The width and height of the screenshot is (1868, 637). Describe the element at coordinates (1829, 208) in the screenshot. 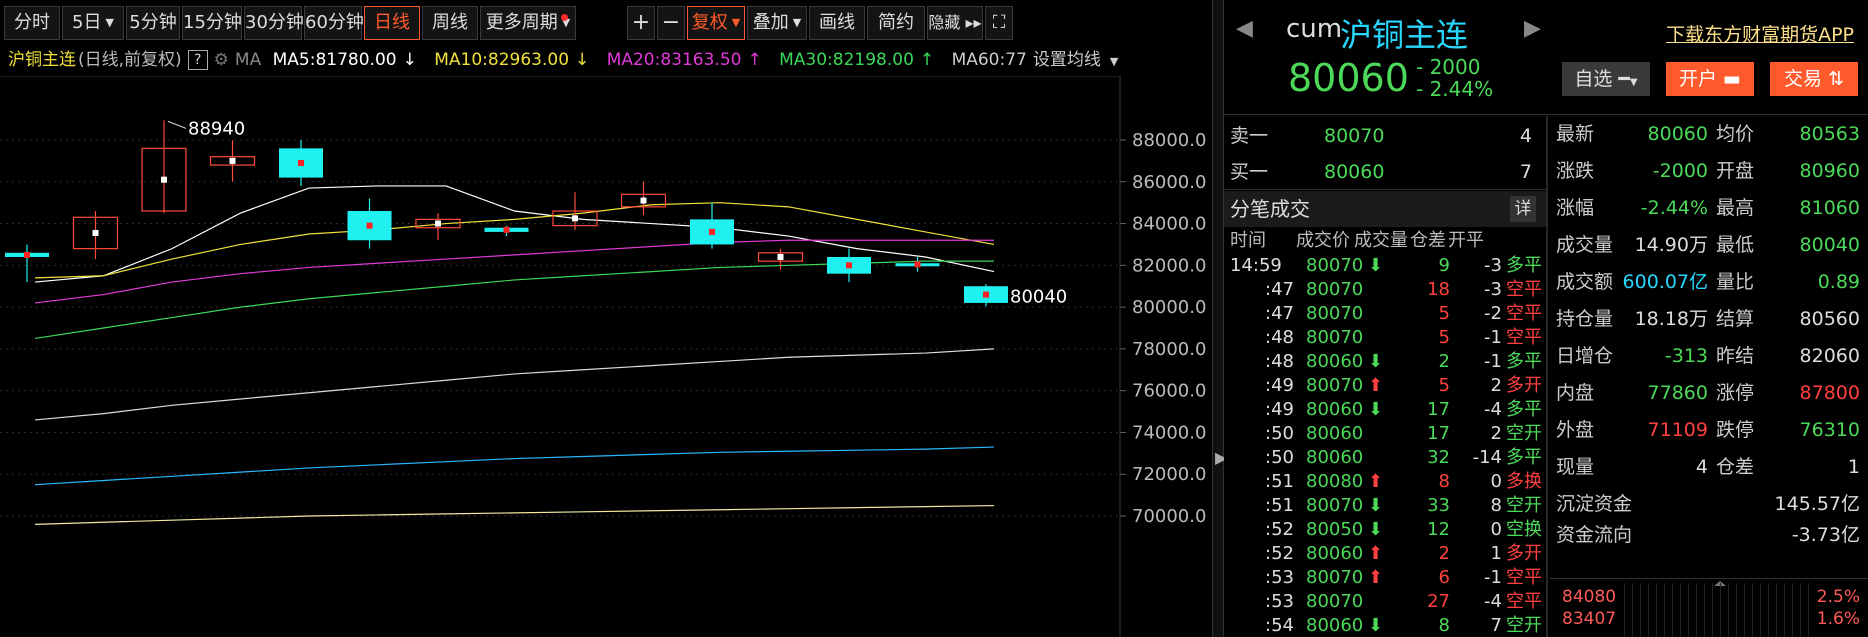

I see `stat-value: 81060` at that location.